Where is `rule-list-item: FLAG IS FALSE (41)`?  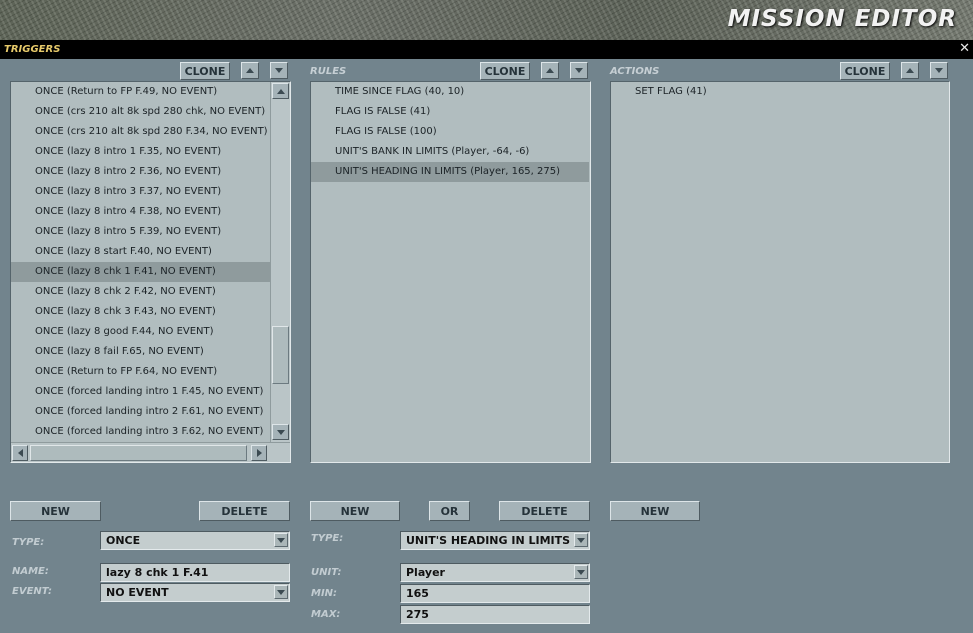
rule-list-item: FLAG IS FALSE (41) is located at coordinates (450, 112).